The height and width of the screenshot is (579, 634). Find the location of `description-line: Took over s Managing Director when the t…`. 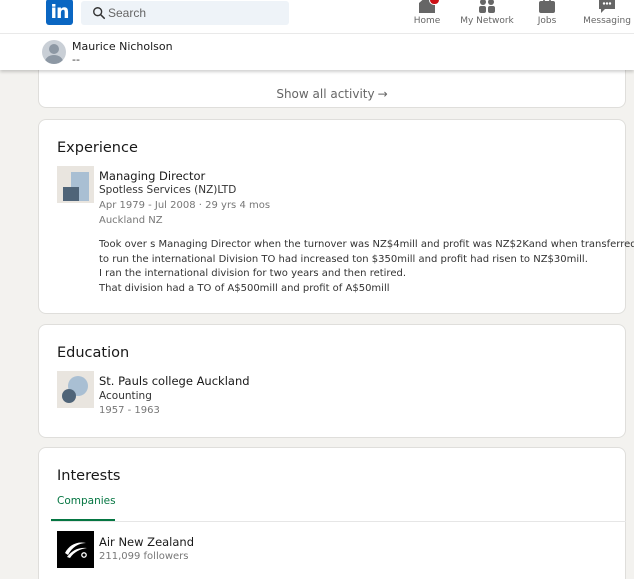

description-line: Took over s Managing Director when the t… is located at coordinates (366, 244).